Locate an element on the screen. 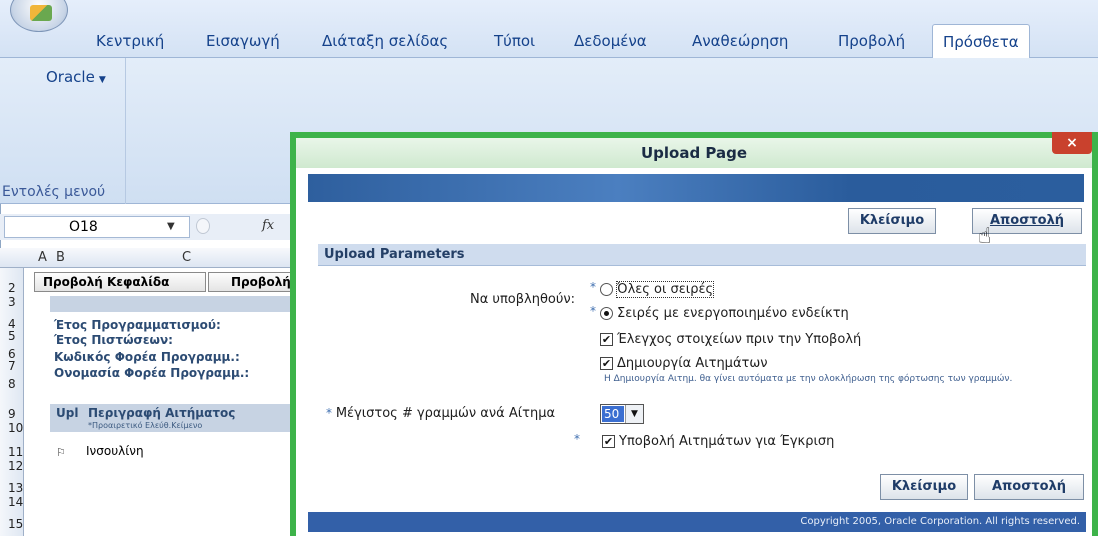  column-header-a: A is located at coordinates (42, 257).